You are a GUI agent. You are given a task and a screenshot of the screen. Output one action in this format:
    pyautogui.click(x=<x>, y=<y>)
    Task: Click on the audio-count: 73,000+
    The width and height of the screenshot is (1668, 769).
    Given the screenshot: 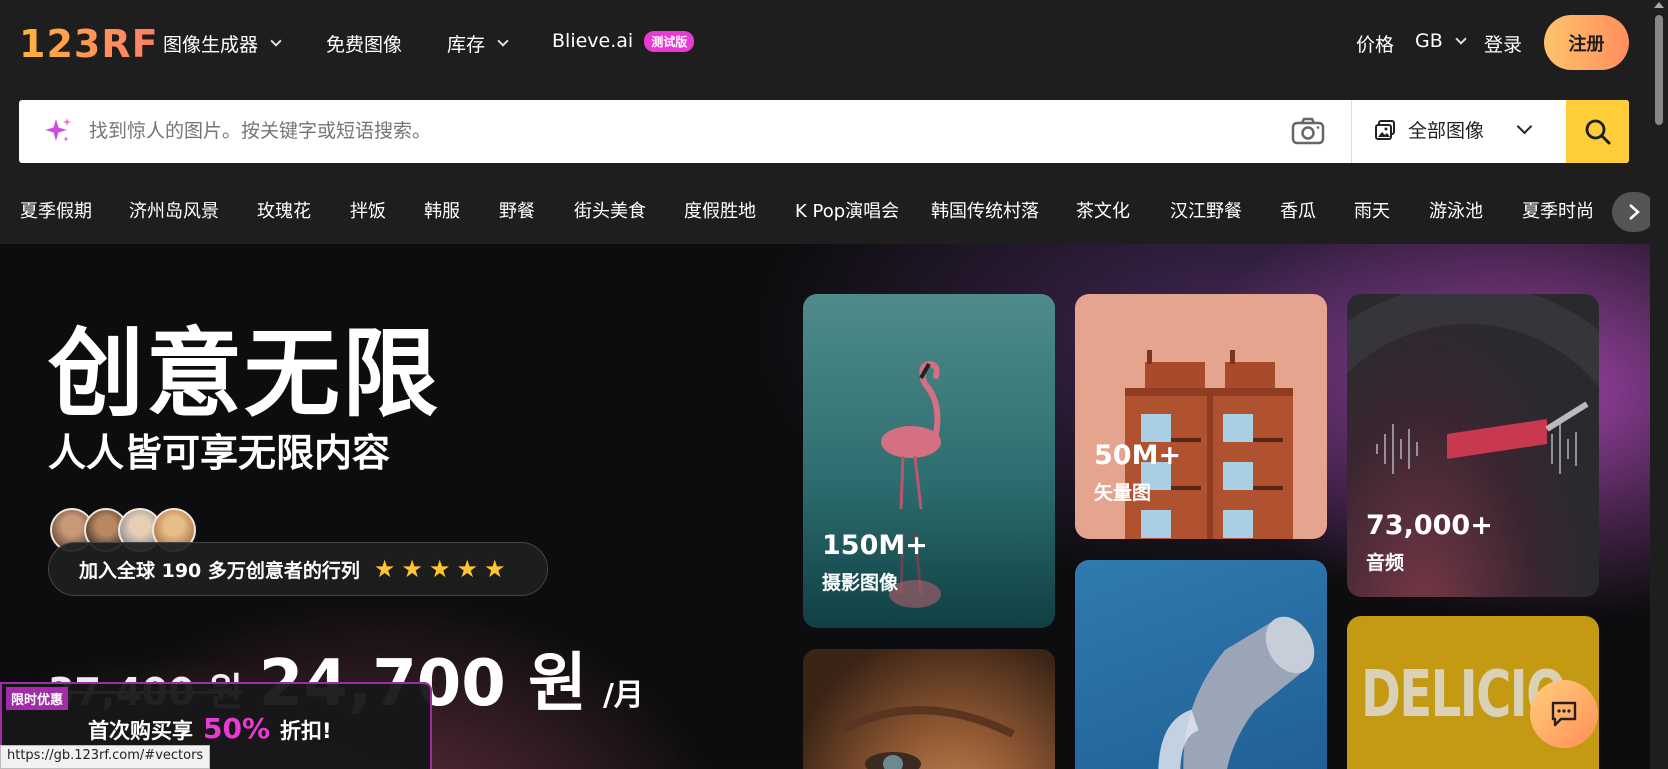 What is the action you would take?
    pyautogui.click(x=1429, y=525)
    